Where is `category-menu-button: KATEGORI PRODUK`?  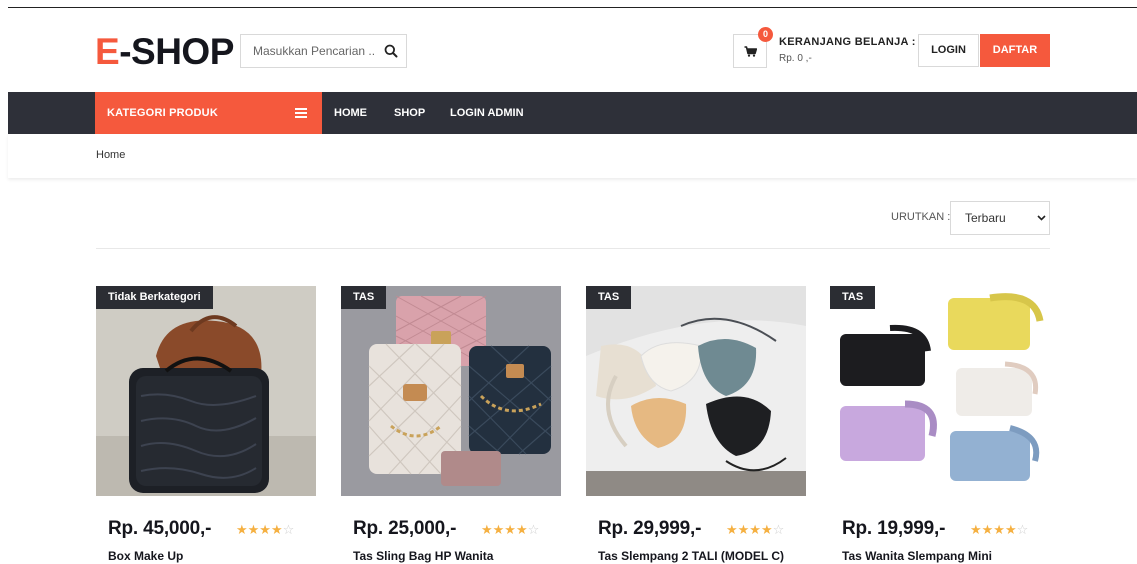
category-menu-button: KATEGORI PRODUK is located at coordinates (208, 113).